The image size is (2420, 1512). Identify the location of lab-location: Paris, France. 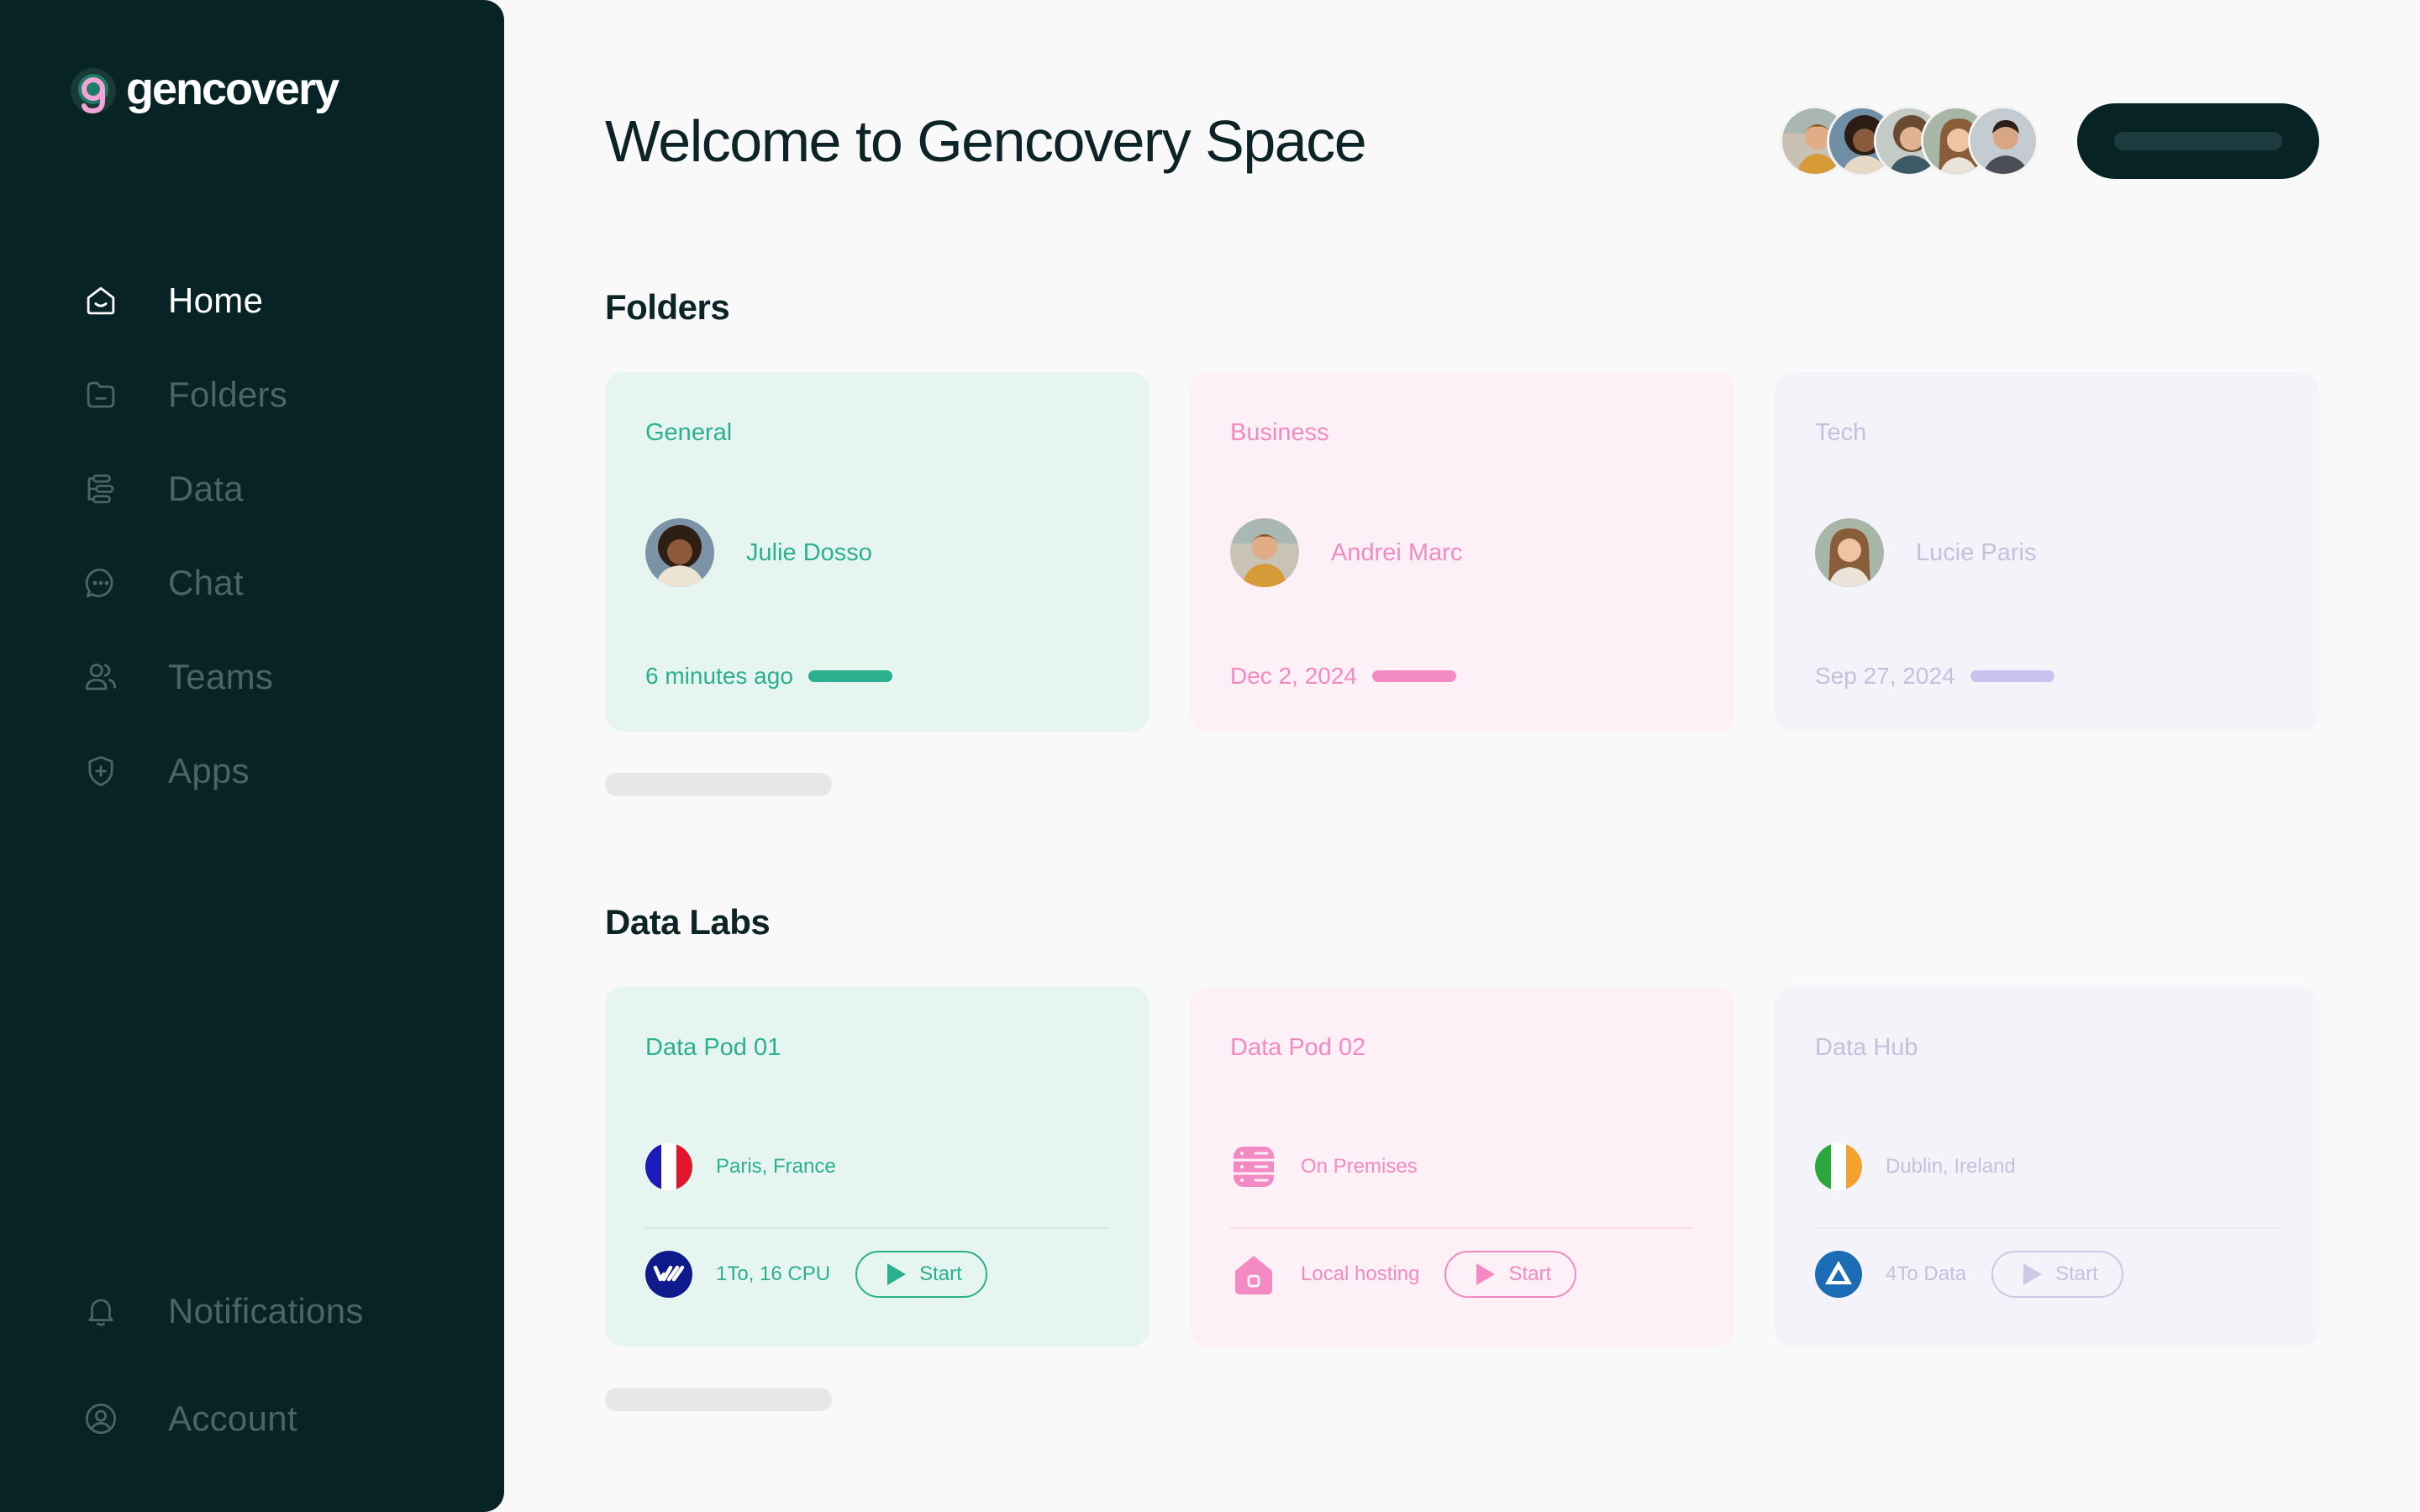
(740, 1166).